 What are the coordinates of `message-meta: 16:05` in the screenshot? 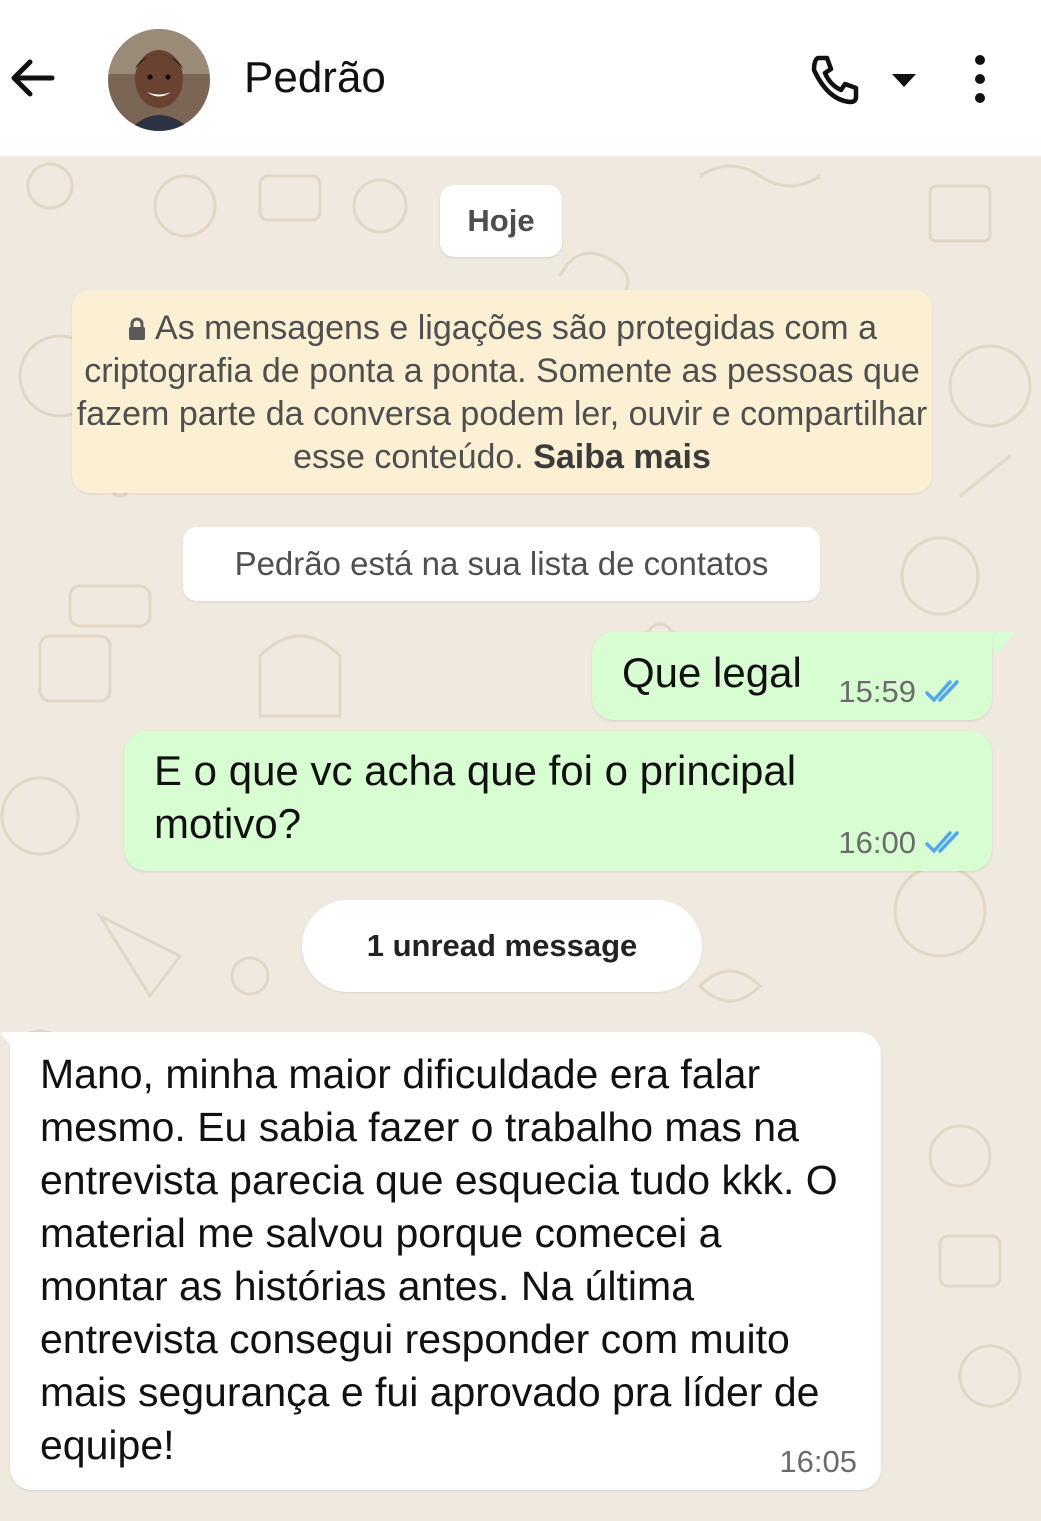 It's located at (818, 1462).